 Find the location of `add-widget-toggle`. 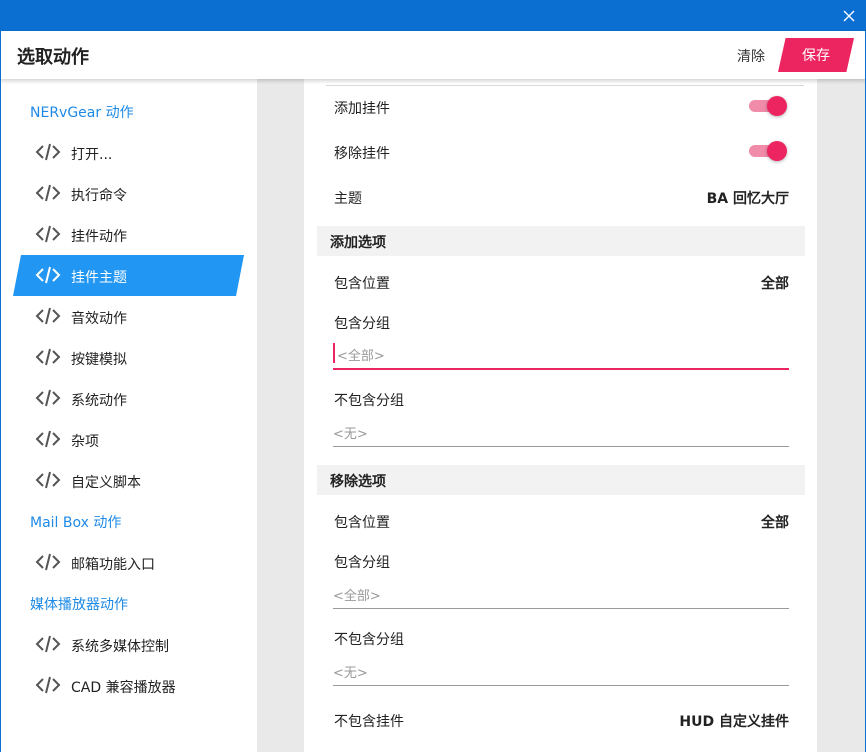

add-widget-toggle is located at coordinates (769, 106).